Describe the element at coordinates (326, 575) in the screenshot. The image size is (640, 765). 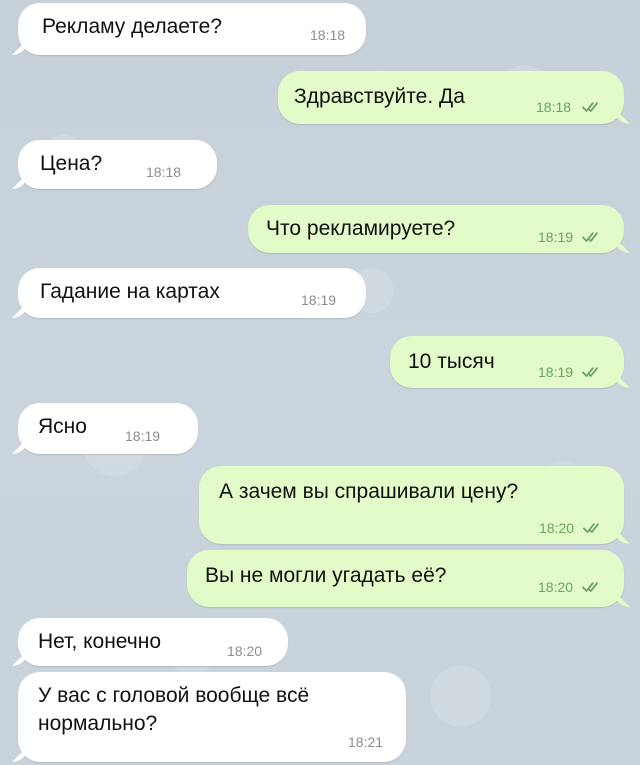
I see `message-text: Вы не могли угадать её?` at that location.